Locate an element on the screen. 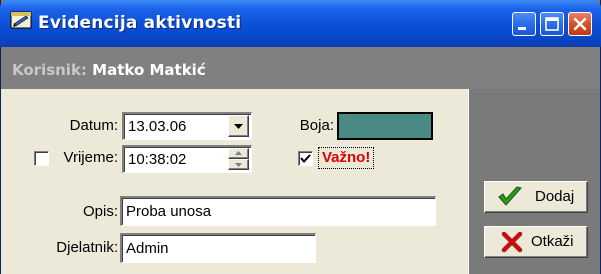 The image size is (601, 274). datum-value: 13.03.06 is located at coordinates (157, 126).